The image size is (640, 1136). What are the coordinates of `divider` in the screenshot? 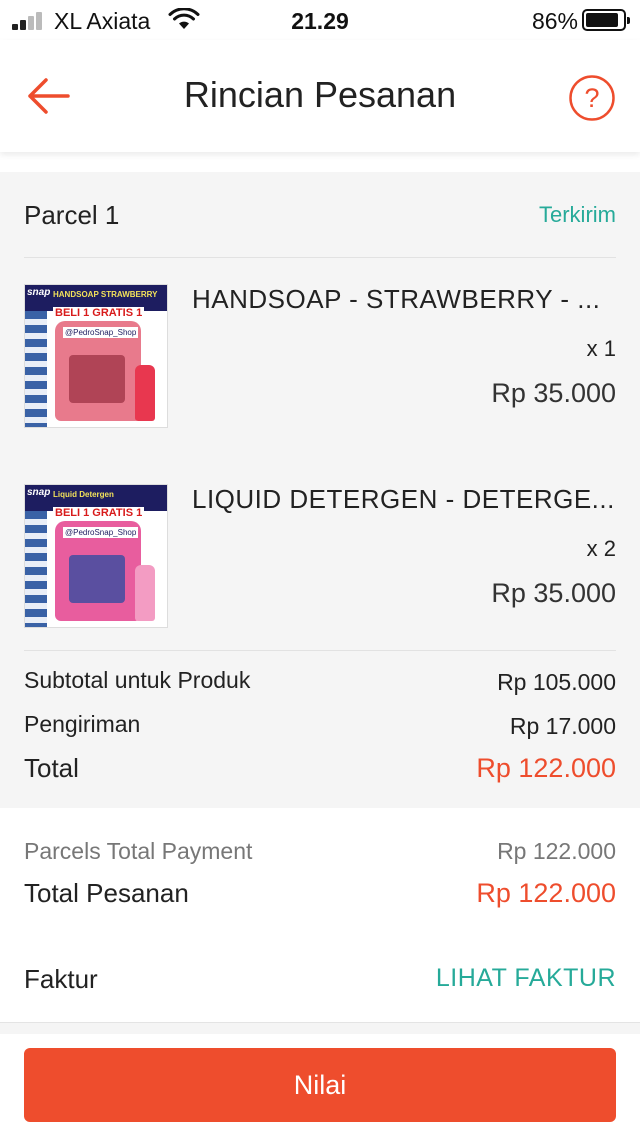 It's located at (320, 1028).